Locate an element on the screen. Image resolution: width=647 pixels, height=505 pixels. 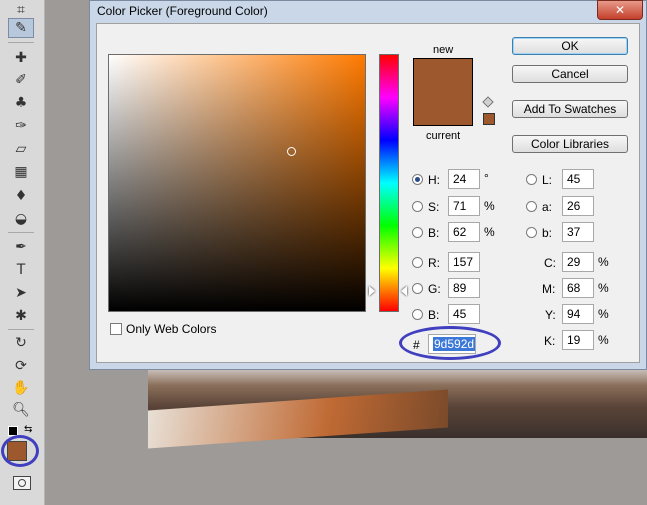
hue-label: H: is located at coordinates (434, 180).